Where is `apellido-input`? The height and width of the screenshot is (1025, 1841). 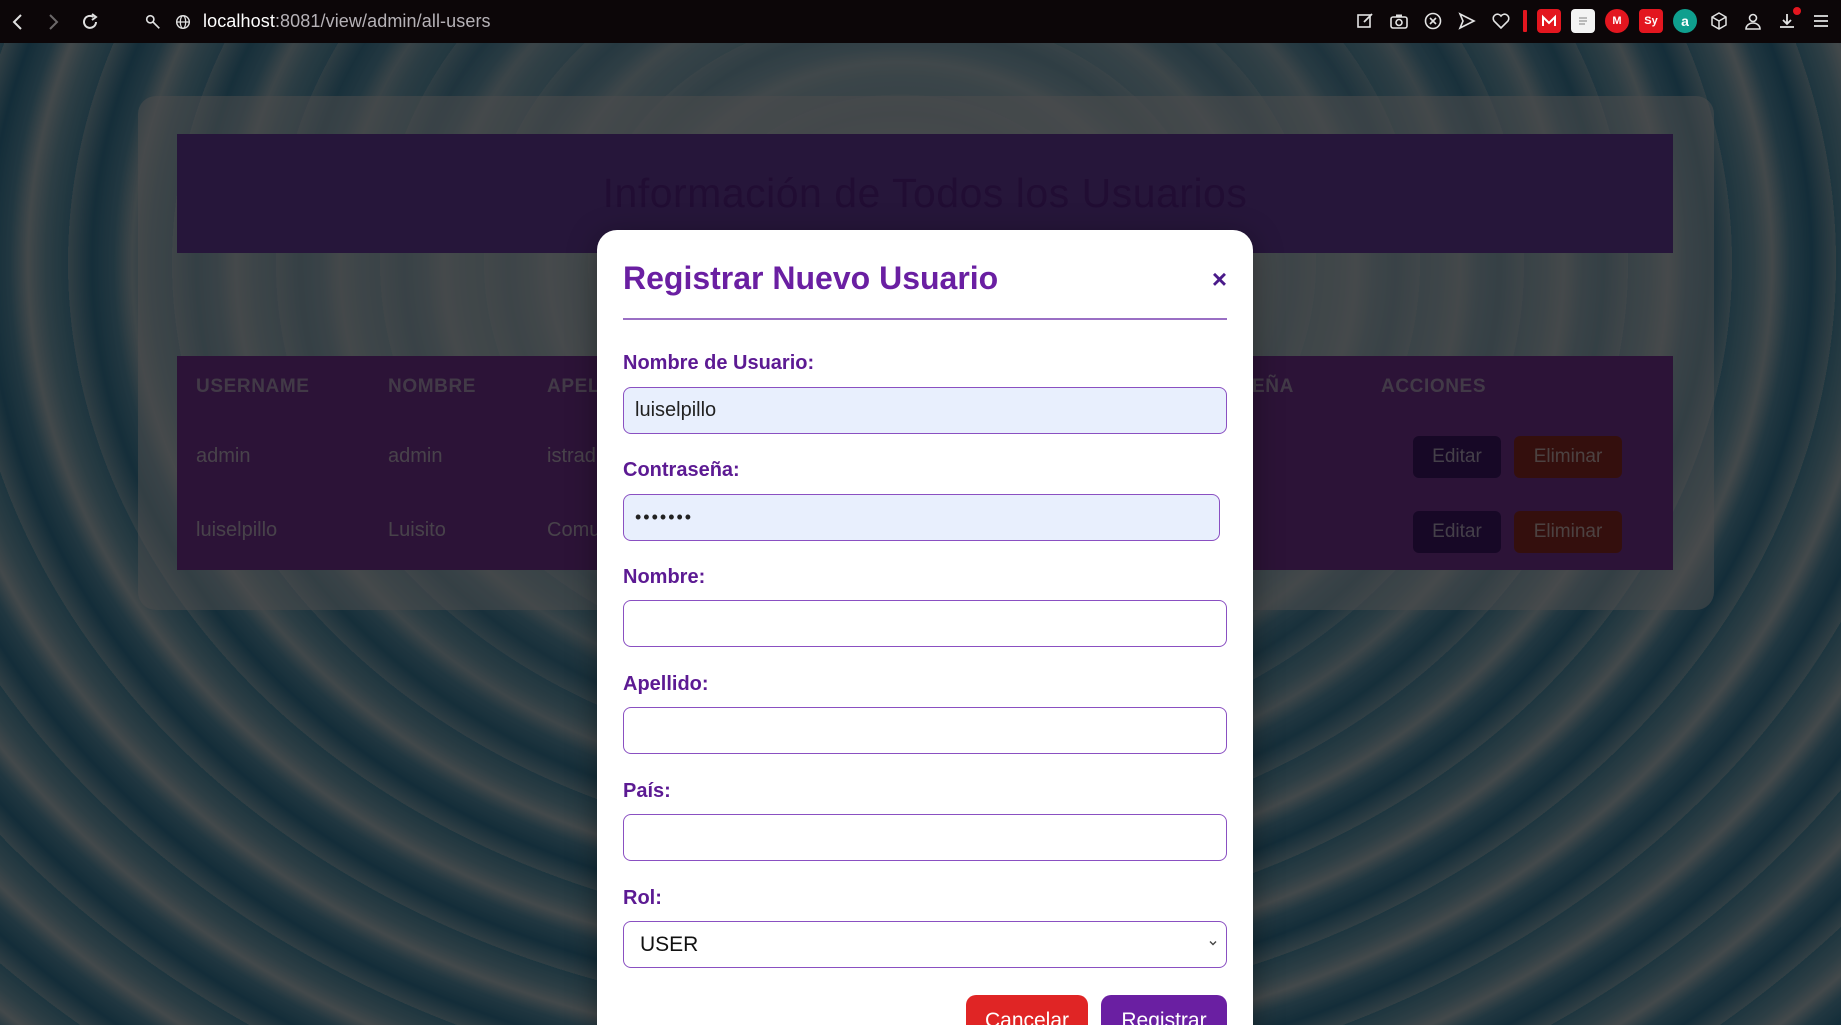
apellido-input is located at coordinates (925, 730).